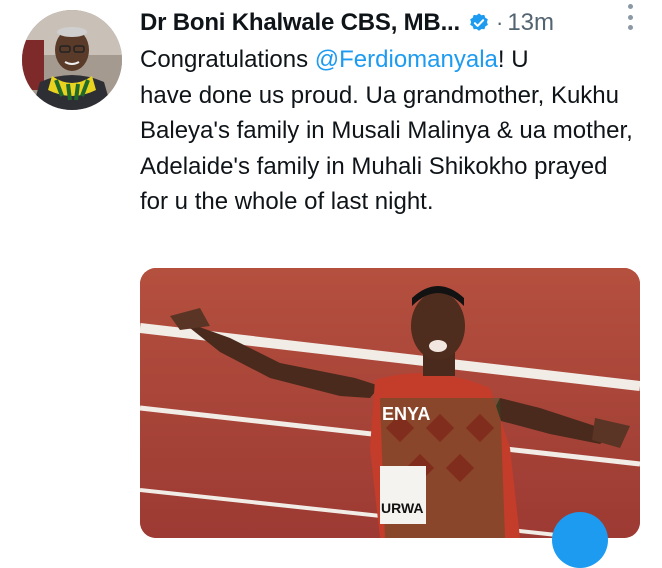  I want to click on mention-link: @Ferdiomanyala, so click(406, 59).